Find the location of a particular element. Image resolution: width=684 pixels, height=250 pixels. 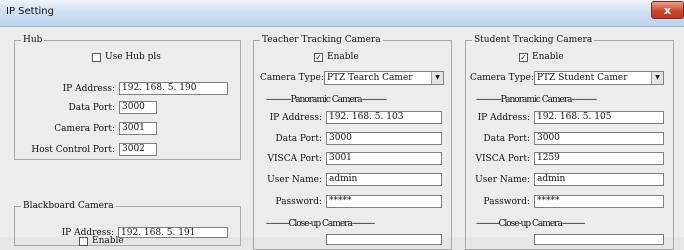

student-camera-type-value: PTZ Student Camer is located at coordinates (582, 78).